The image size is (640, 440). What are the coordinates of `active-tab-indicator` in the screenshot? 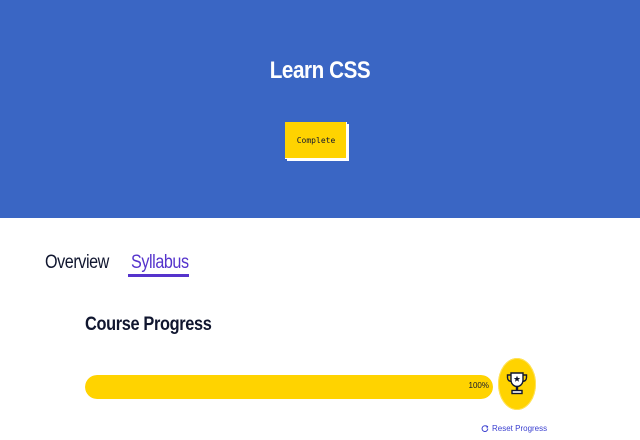 It's located at (158, 275).